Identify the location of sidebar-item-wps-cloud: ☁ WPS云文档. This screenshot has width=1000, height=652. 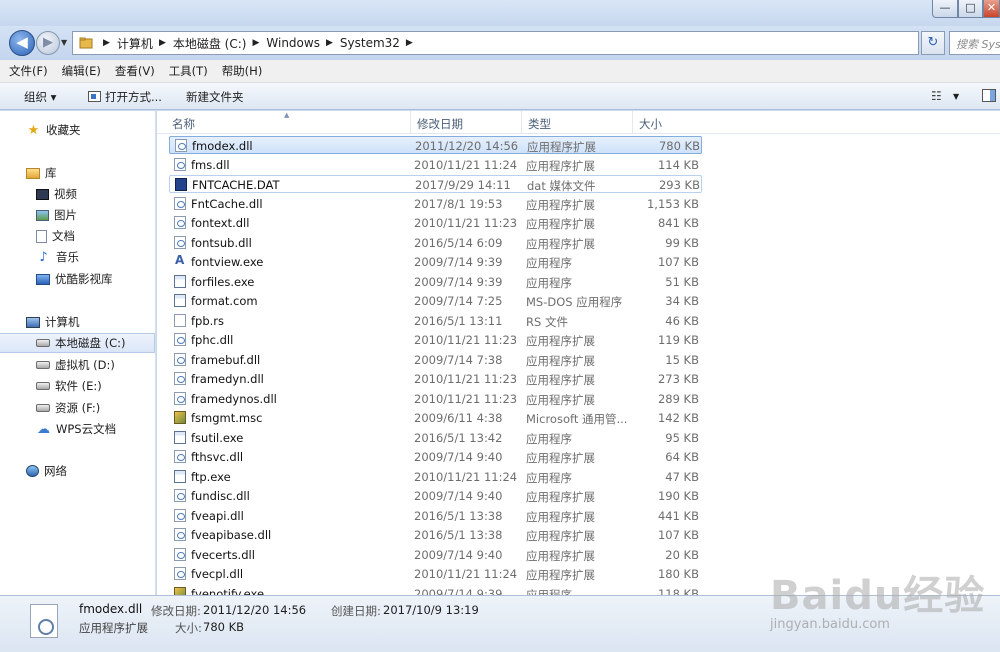
(77, 429).